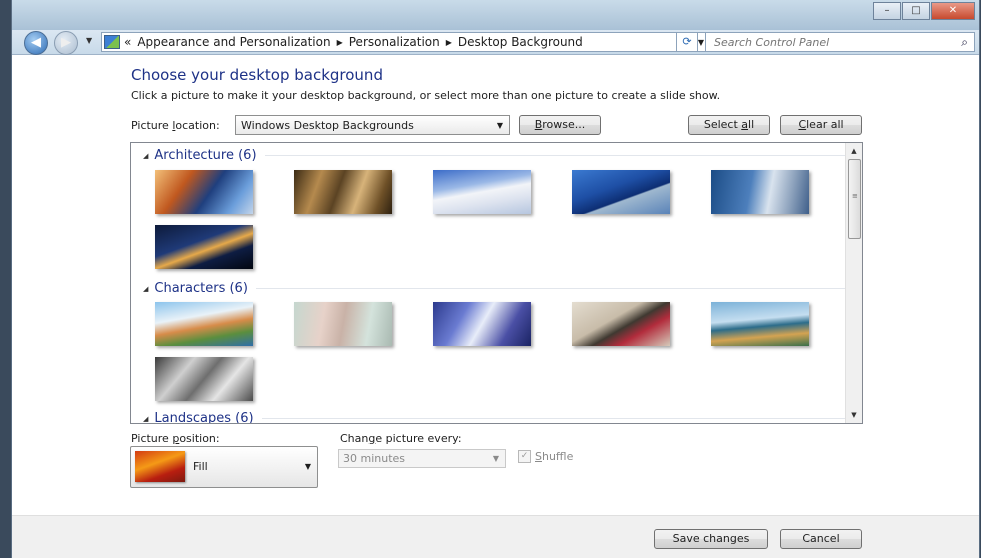 The image size is (981, 558). Describe the element at coordinates (112, 42) in the screenshot. I see `control-panel-icon` at that location.